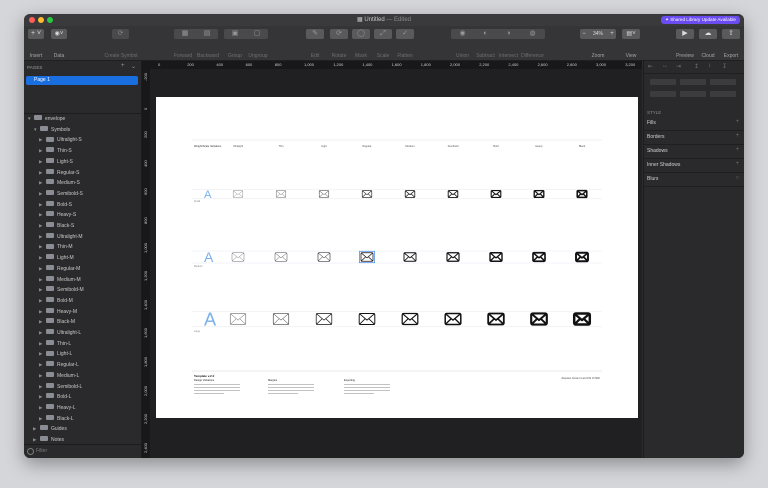 Image resolution: width=768 pixels, height=488 pixels. Describe the element at coordinates (56, 226) in the screenshot. I see `layer-item: ▶ Black-S` at that location.